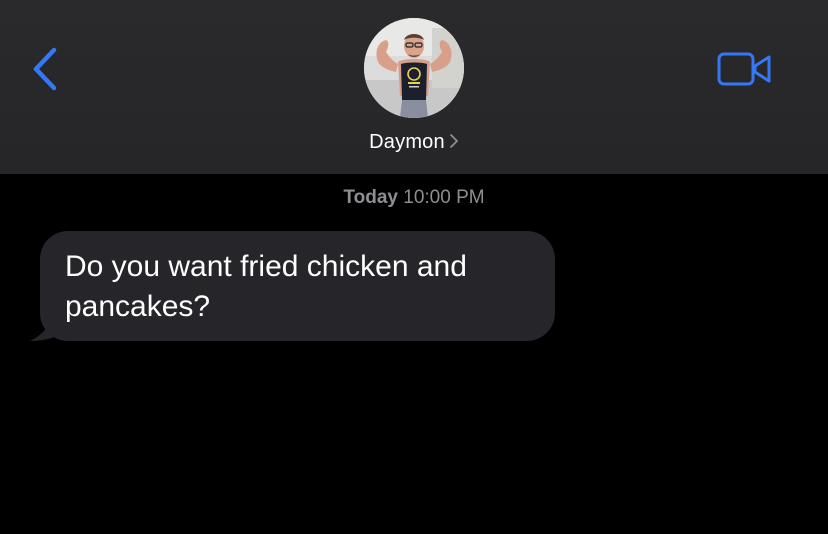  I want to click on back-button, so click(46, 70).